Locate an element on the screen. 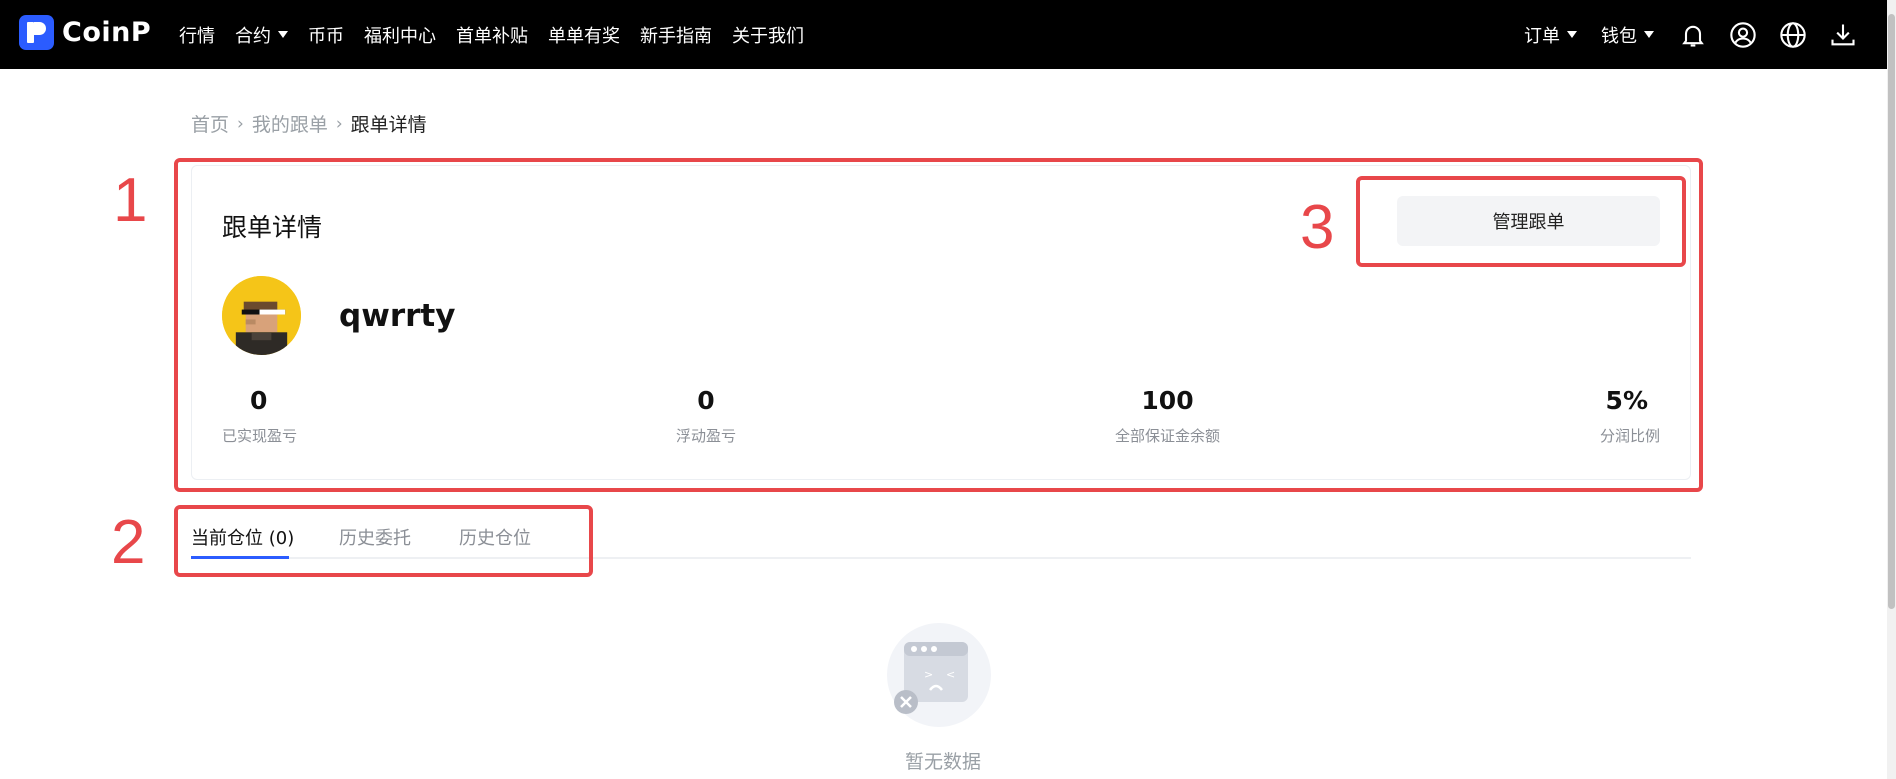 This screenshot has height=779, width=1896. breadcrumb-home: 首页 is located at coordinates (210, 123).